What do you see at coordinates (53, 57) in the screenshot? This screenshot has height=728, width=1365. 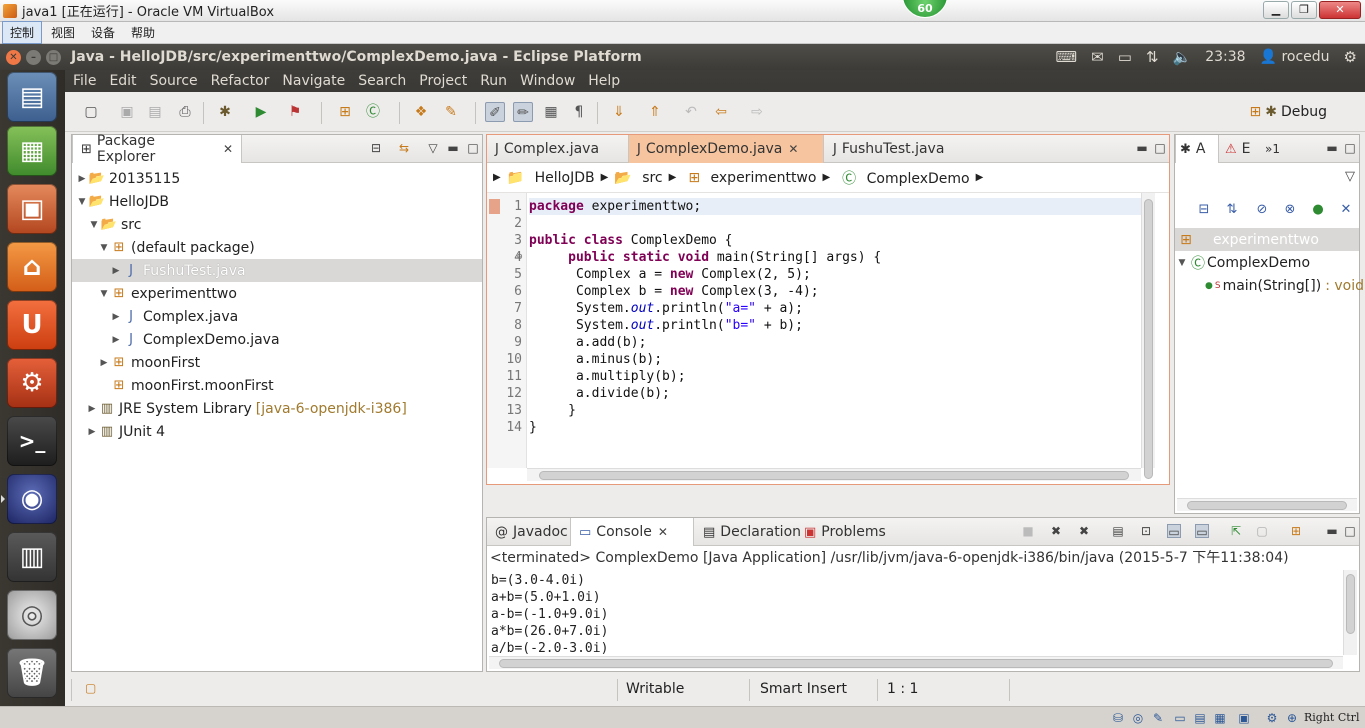 I see `window-maximize-button: □` at bounding box center [53, 57].